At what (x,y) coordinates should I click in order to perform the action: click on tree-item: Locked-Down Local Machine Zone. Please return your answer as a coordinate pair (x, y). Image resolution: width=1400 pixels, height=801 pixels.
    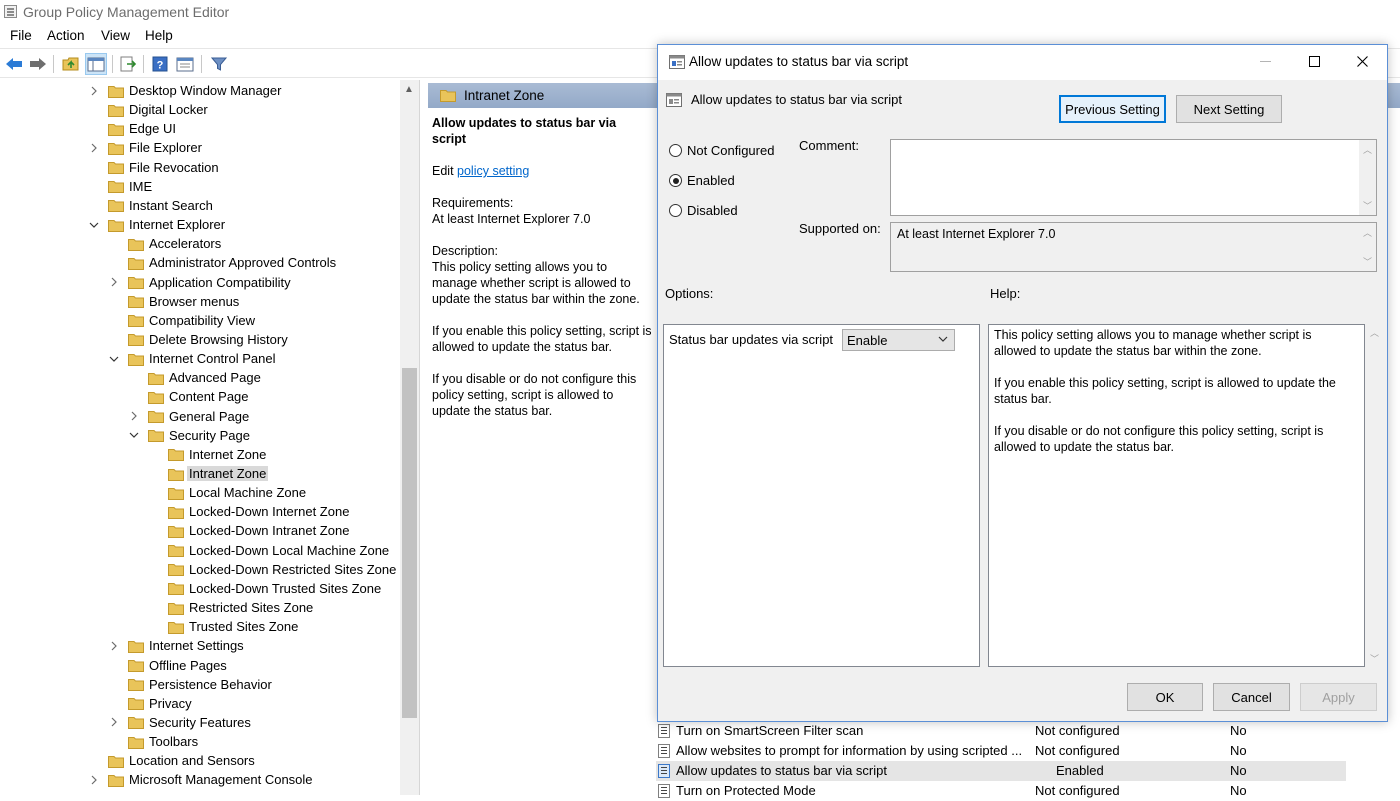
    Looking at the image, I should click on (268, 550).